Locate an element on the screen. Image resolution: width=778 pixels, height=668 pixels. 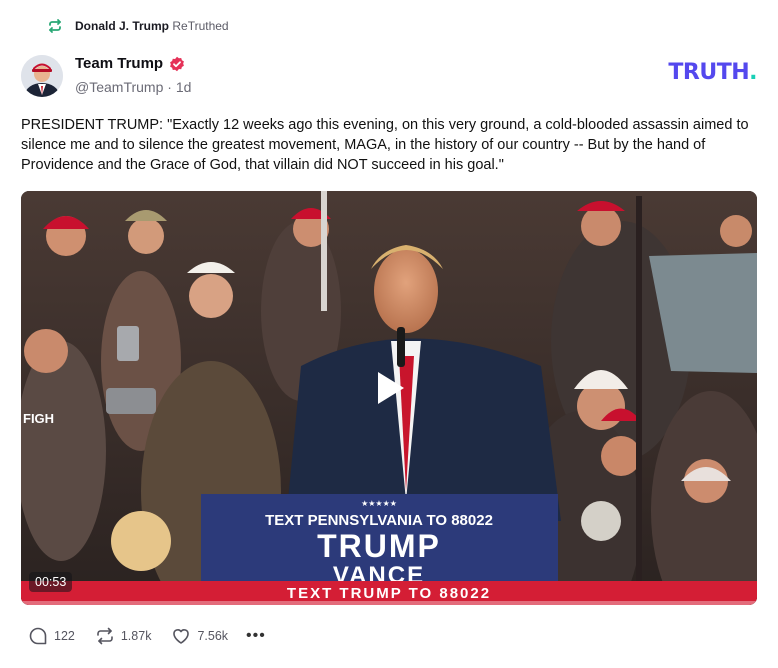
author-name-row: Team Trump is located at coordinates (130, 63).